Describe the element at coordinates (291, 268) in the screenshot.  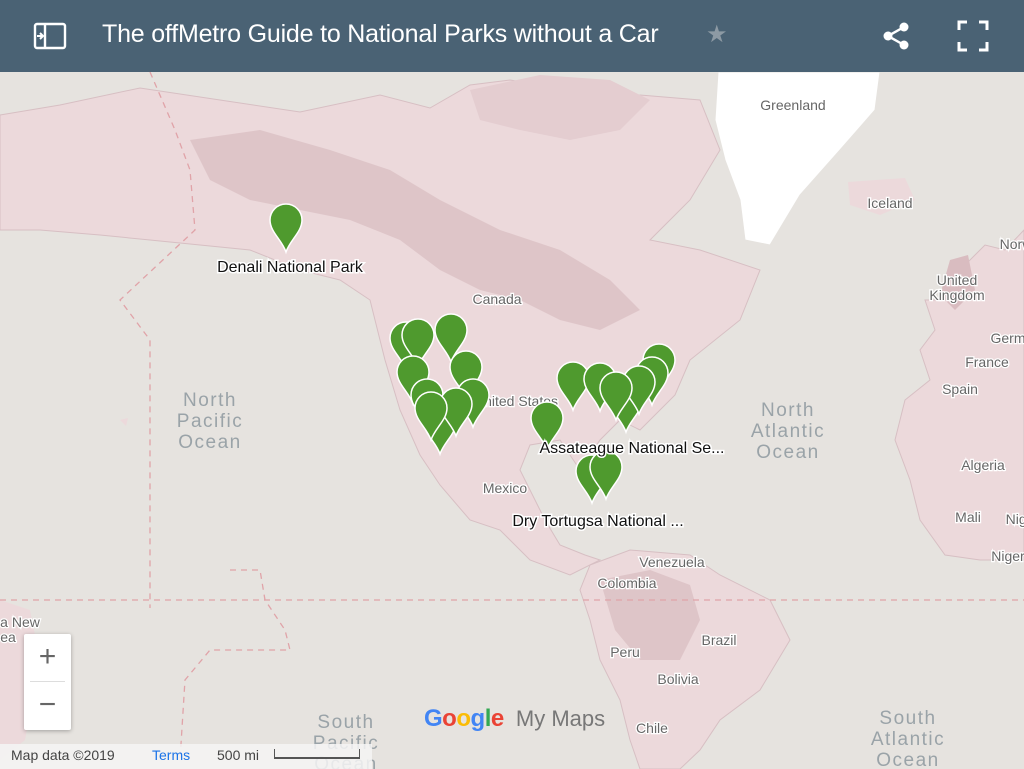
I see `place-label-denali: Denali National Park` at that location.